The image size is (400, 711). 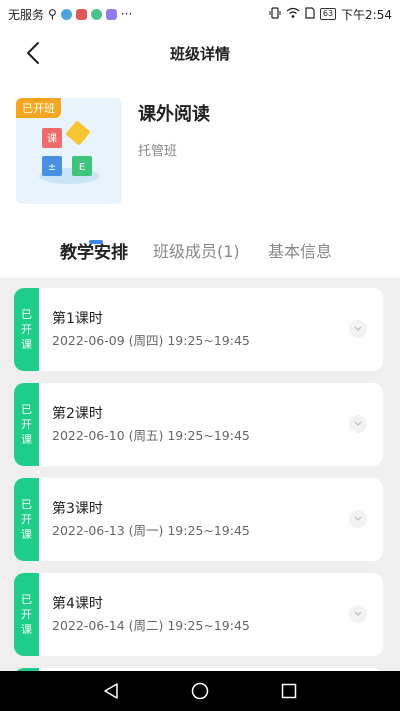 I want to click on course-cover-image: 课 ± E 已开班, so click(x=69, y=151).